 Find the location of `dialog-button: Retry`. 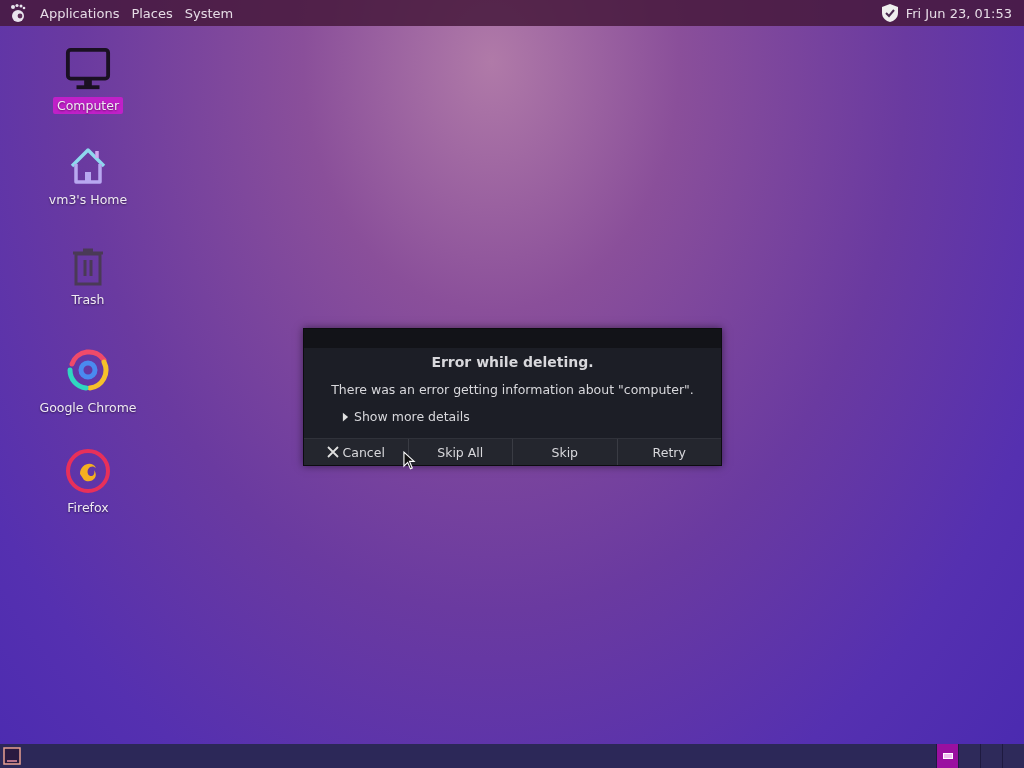

dialog-button: Retry is located at coordinates (669, 452).